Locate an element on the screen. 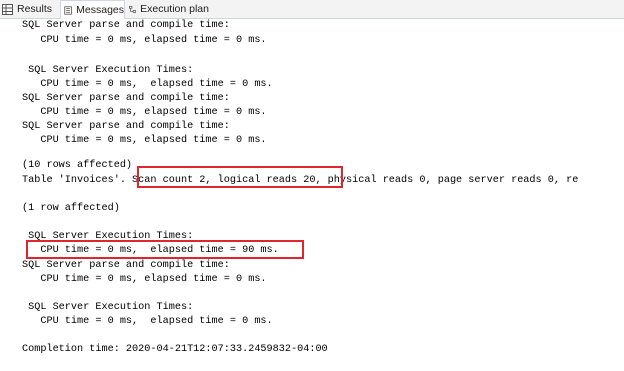  cpu-time-highlight is located at coordinates (165, 249).